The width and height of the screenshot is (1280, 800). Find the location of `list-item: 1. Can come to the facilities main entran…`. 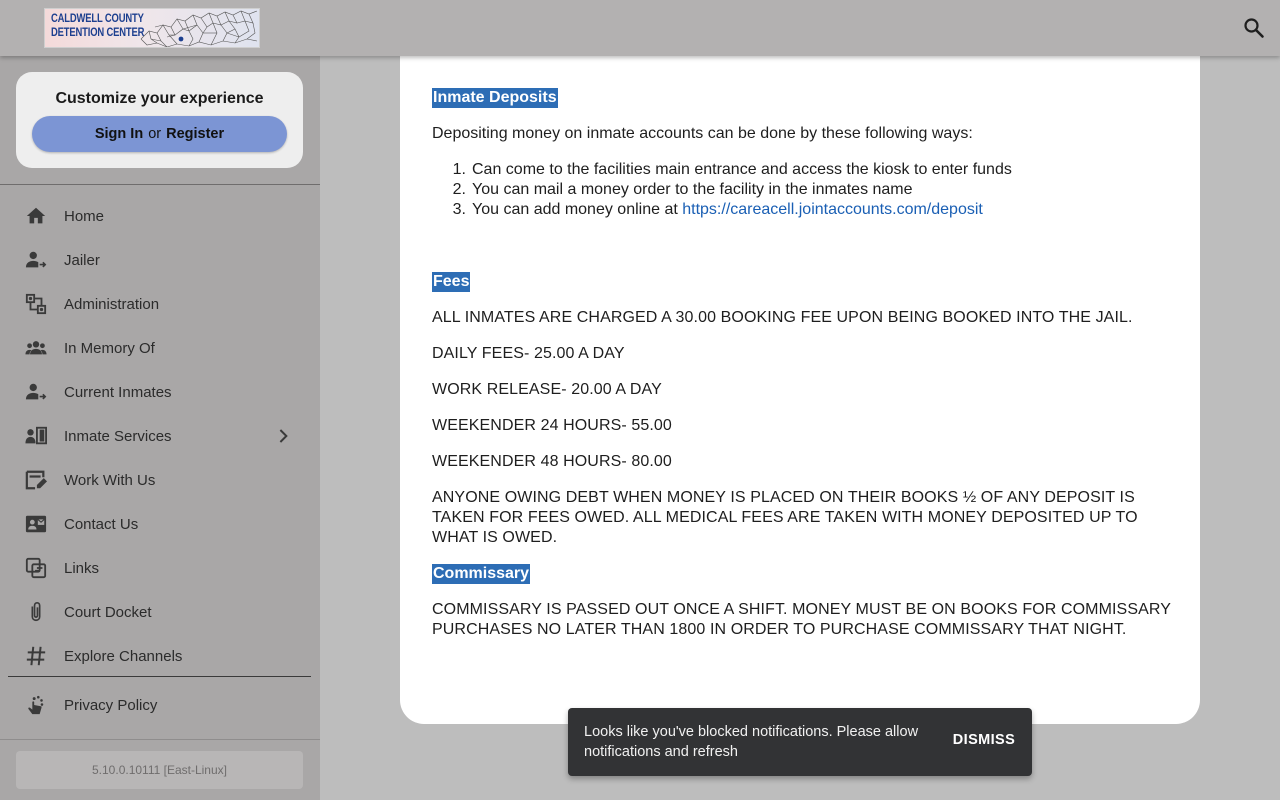

list-item: 1. Can come to the facilities main entran… is located at coordinates (722, 170).